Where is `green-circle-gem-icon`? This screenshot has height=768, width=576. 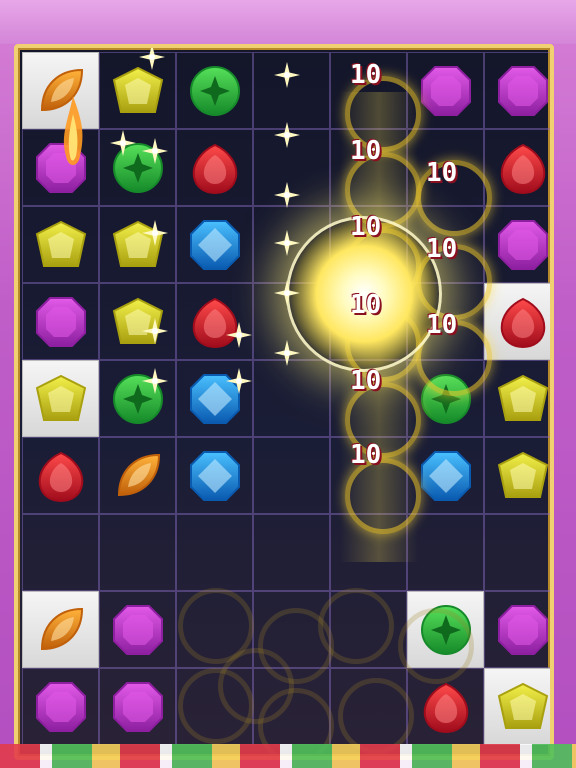
green-circle-gem-icon is located at coordinates (215, 91).